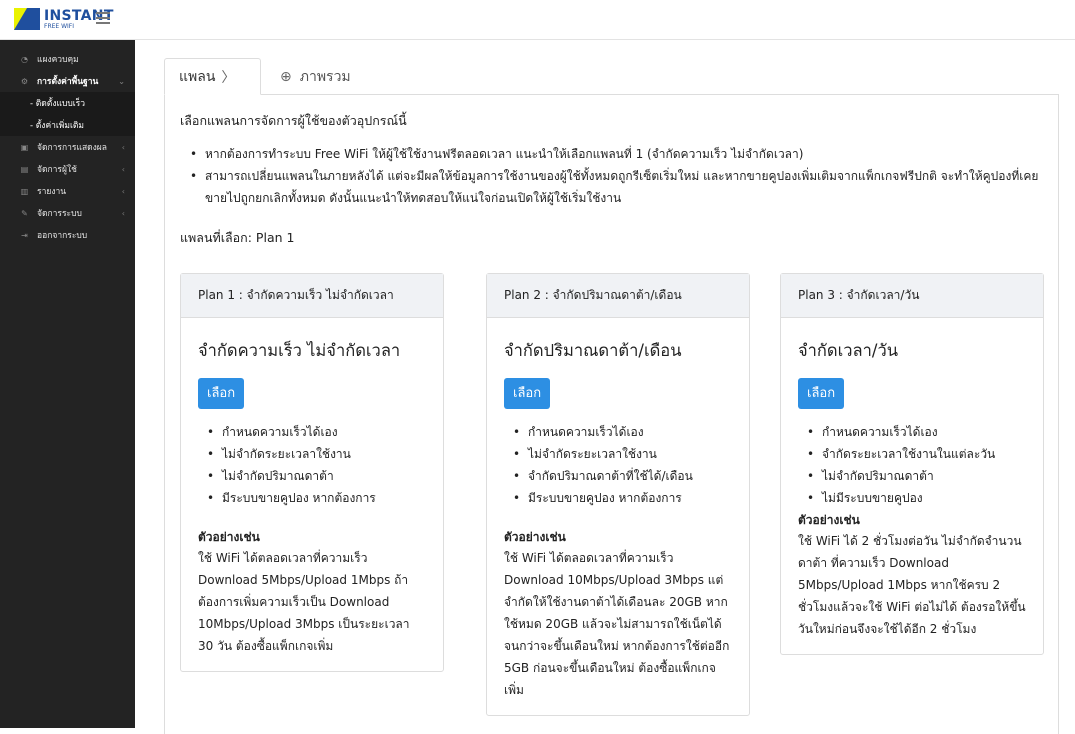 The image size is (1075, 734). I want to click on wrench-icon: ✎, so click(24, 213).